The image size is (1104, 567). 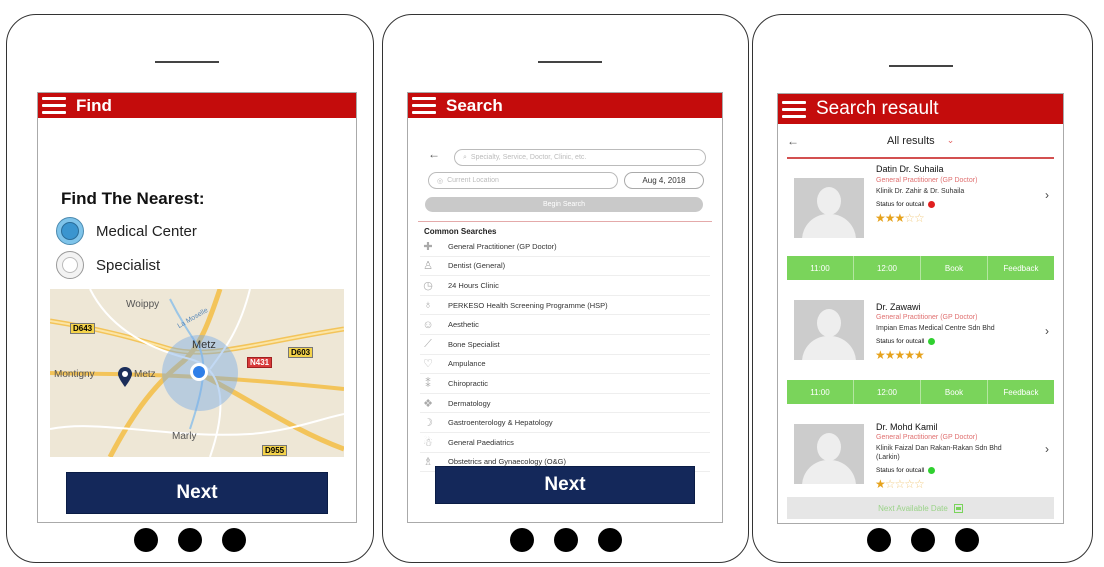 What do you see at coordinates (565, 404) in the screenshot?
I see `list-item: ❖ Dermatology` at bounding box center [565, 404].